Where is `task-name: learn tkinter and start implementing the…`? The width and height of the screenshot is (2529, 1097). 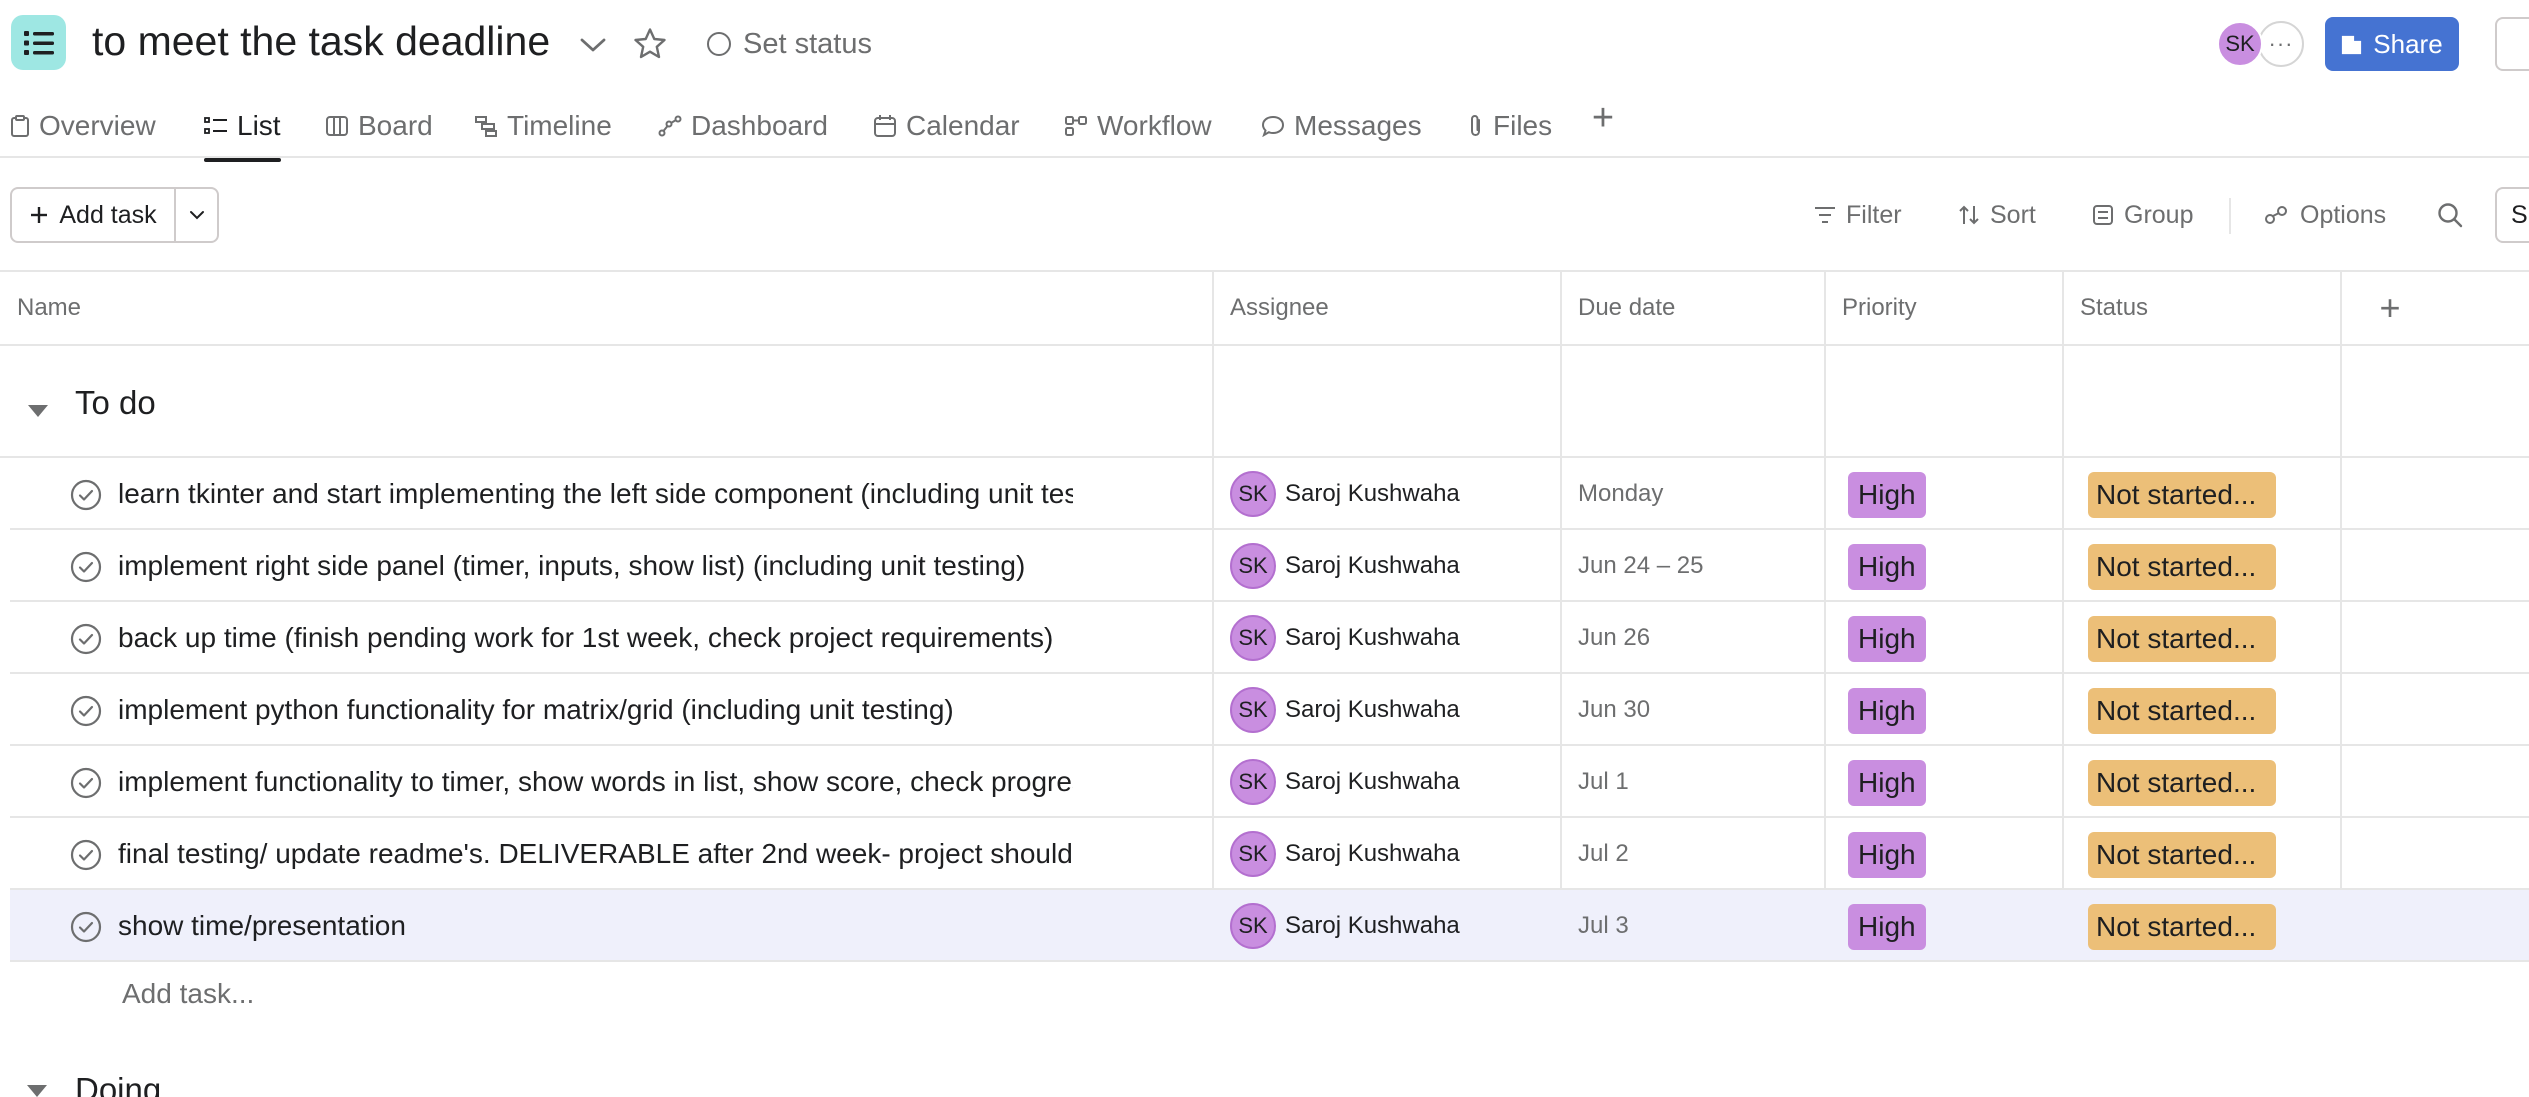
task-name: learn tkinter and start implementing the… is located at coordinates (595, 494).